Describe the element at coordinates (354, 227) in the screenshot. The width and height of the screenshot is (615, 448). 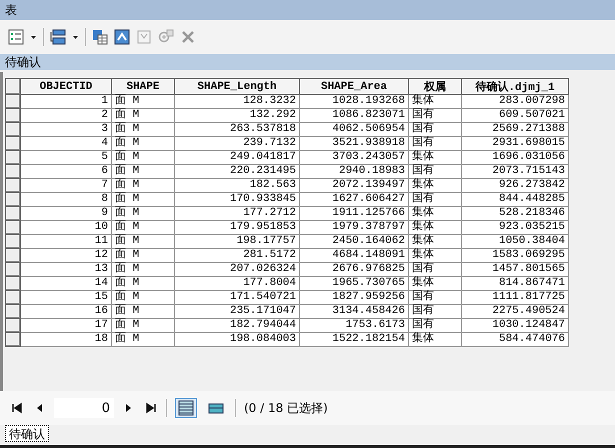
I see `table-cell: 1979.378797` at that location.